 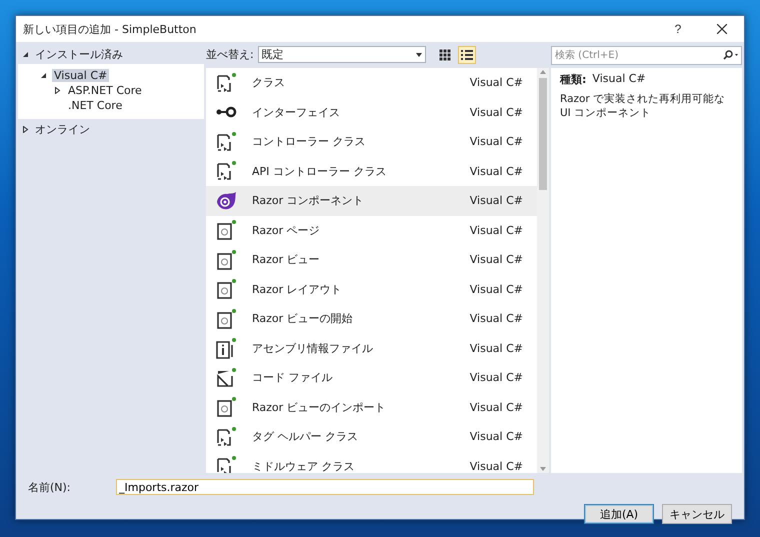 What do you see at coordinates (419, 54) in the screenshot?
I see `caret-icon` at bounding box center [419, 54].